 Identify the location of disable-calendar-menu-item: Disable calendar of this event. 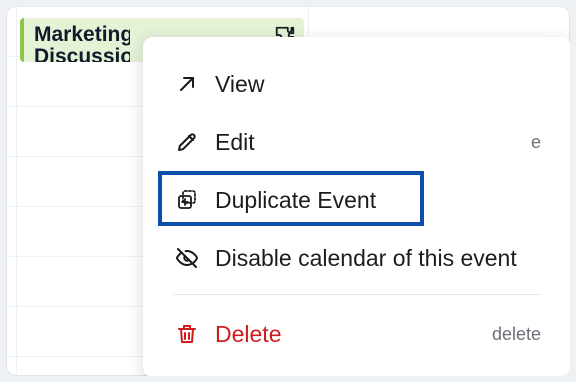
(356, 258).